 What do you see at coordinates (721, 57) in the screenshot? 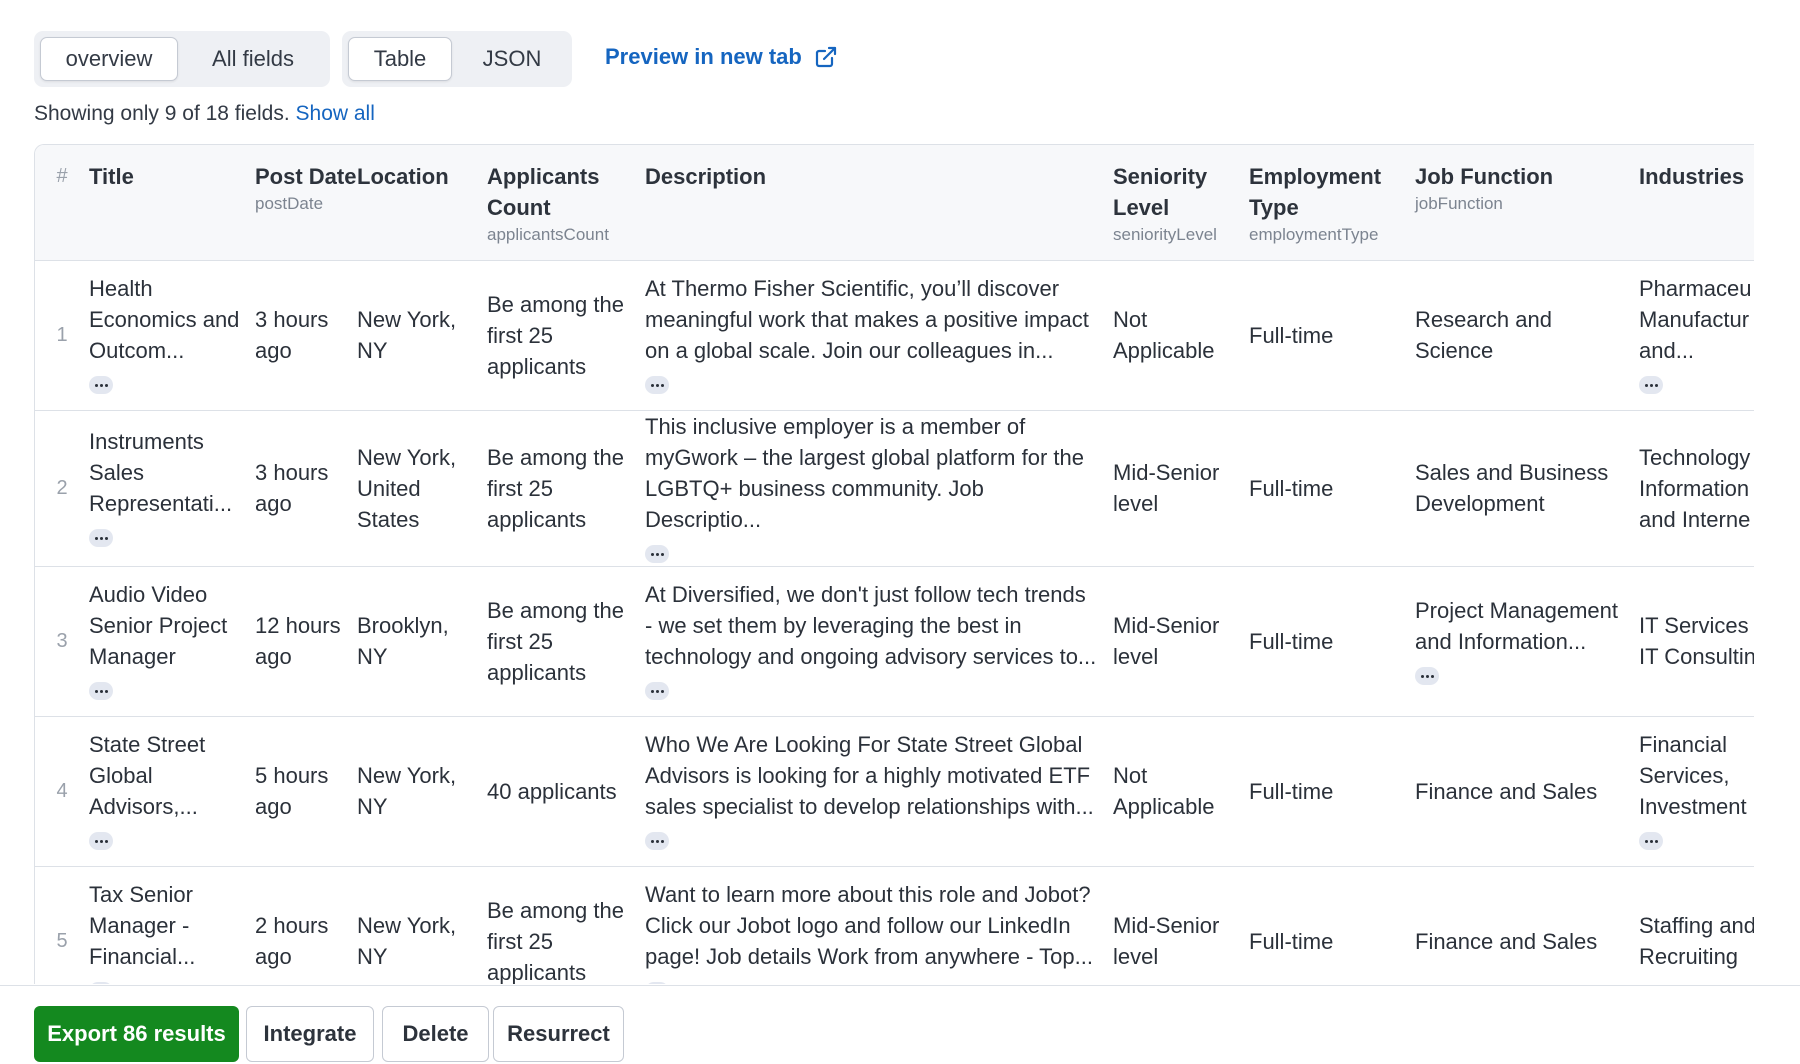
I see `preview-link: Preview in new tab` at bounding box center [721, 57].